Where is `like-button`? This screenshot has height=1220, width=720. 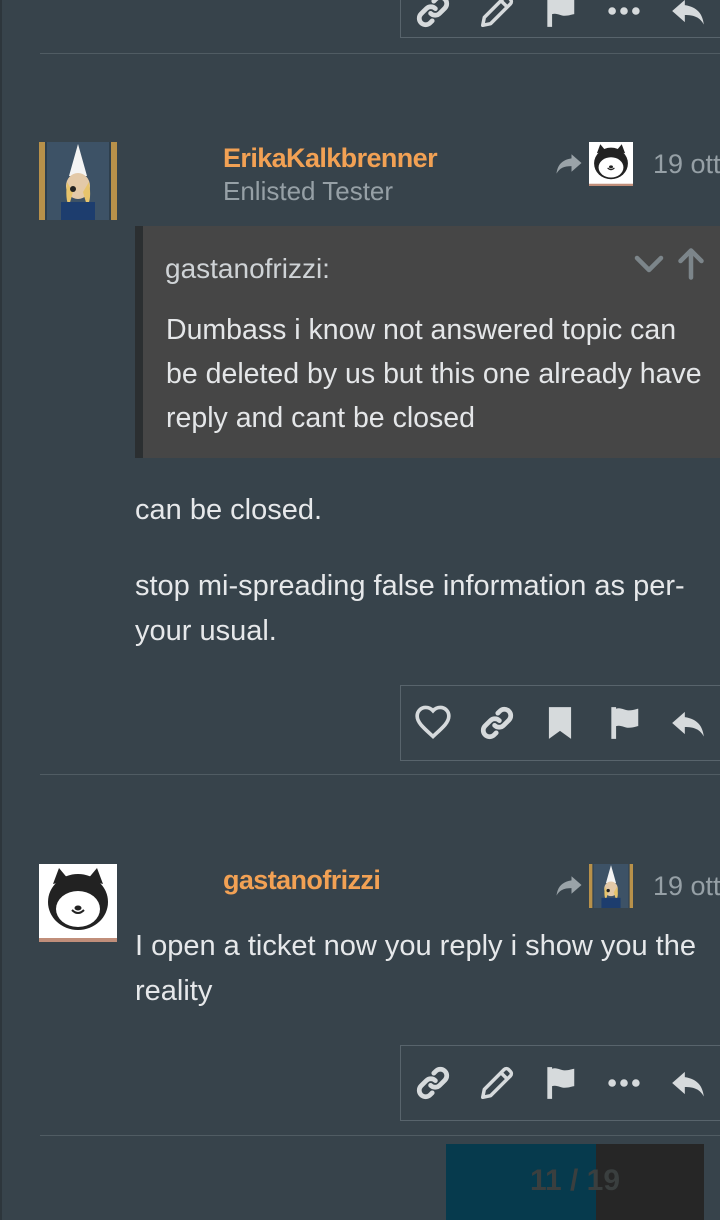 like-button is located at coordinates (433, 723).